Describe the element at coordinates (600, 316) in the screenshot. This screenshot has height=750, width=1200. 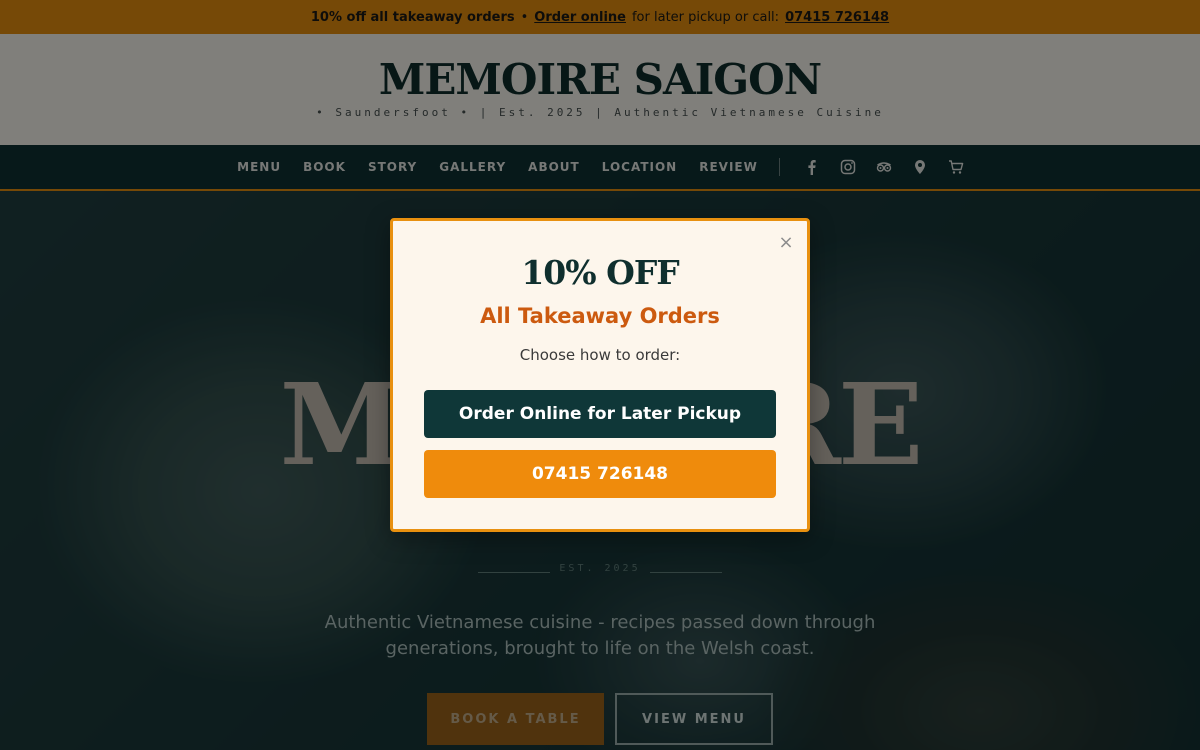
I see `modal-subheadline: All Takeaway Orders` at that location.